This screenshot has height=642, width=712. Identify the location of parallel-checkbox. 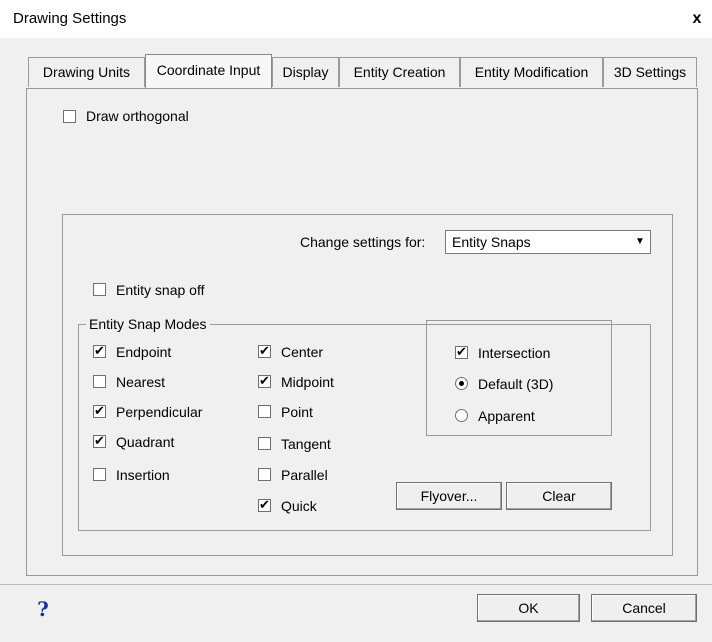
(264, 474).